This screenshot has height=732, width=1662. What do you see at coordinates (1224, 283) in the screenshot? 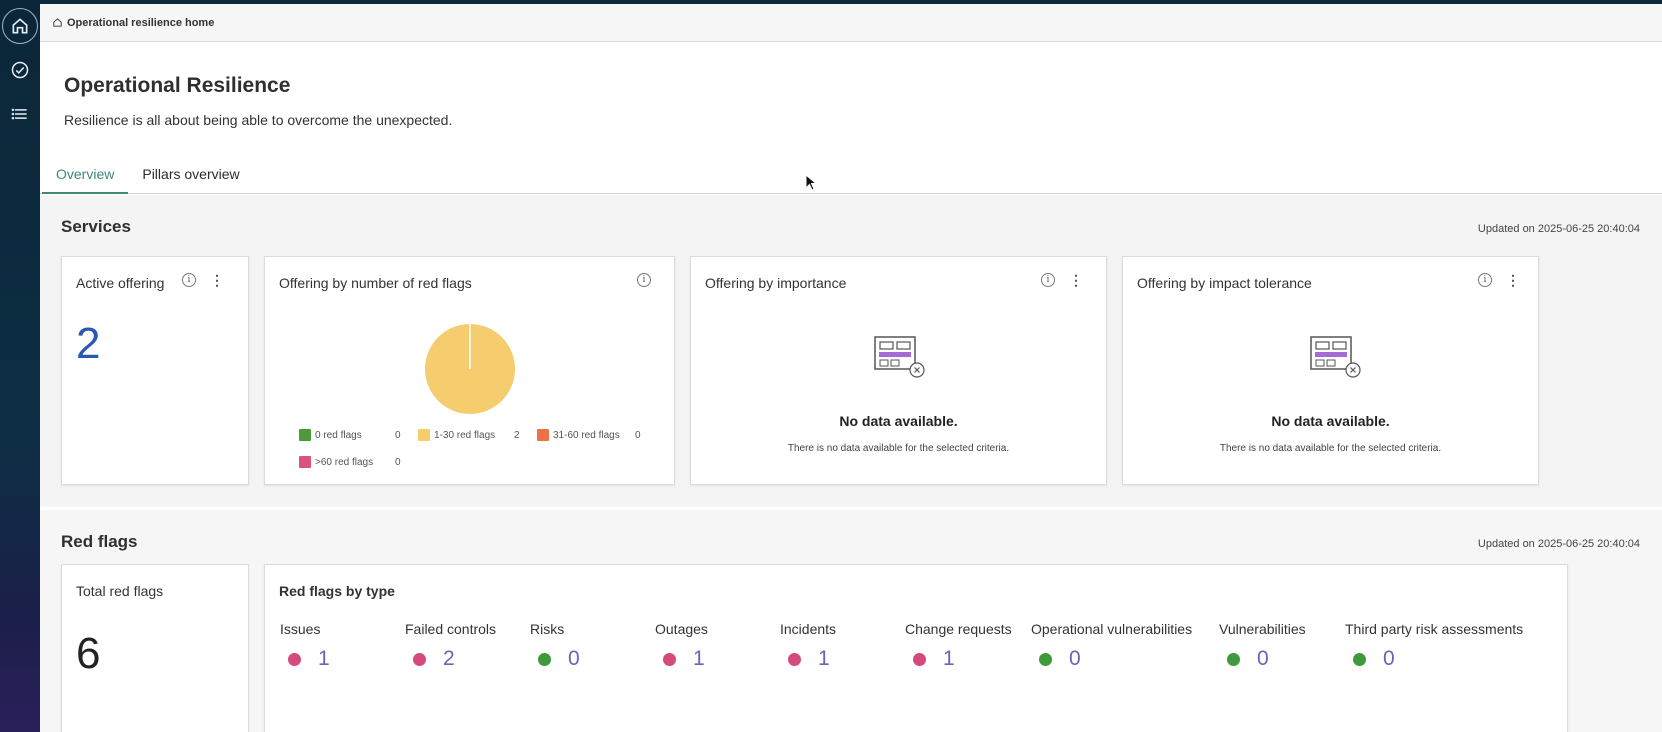
I see `card-title: Offering by impact tolerance` at bounding box center [1224, 283].